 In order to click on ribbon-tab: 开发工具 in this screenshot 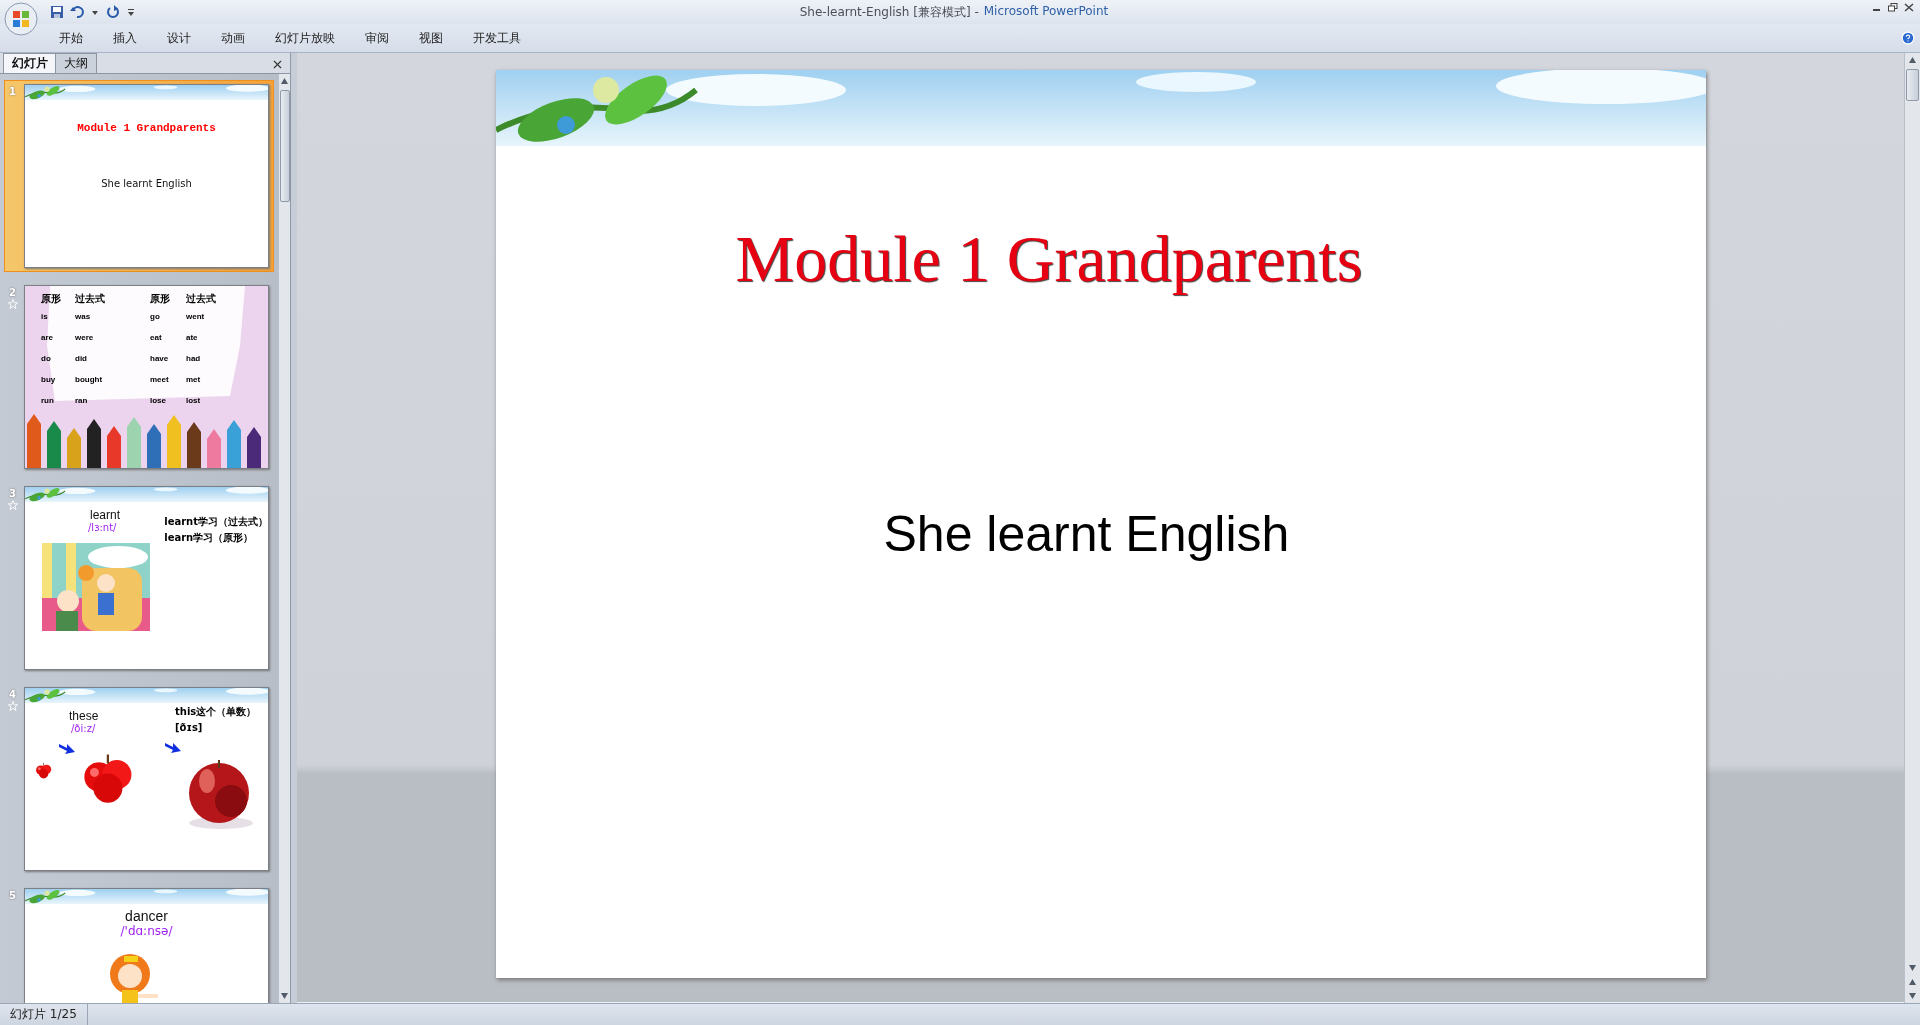, I will do `click(497, 38)`.